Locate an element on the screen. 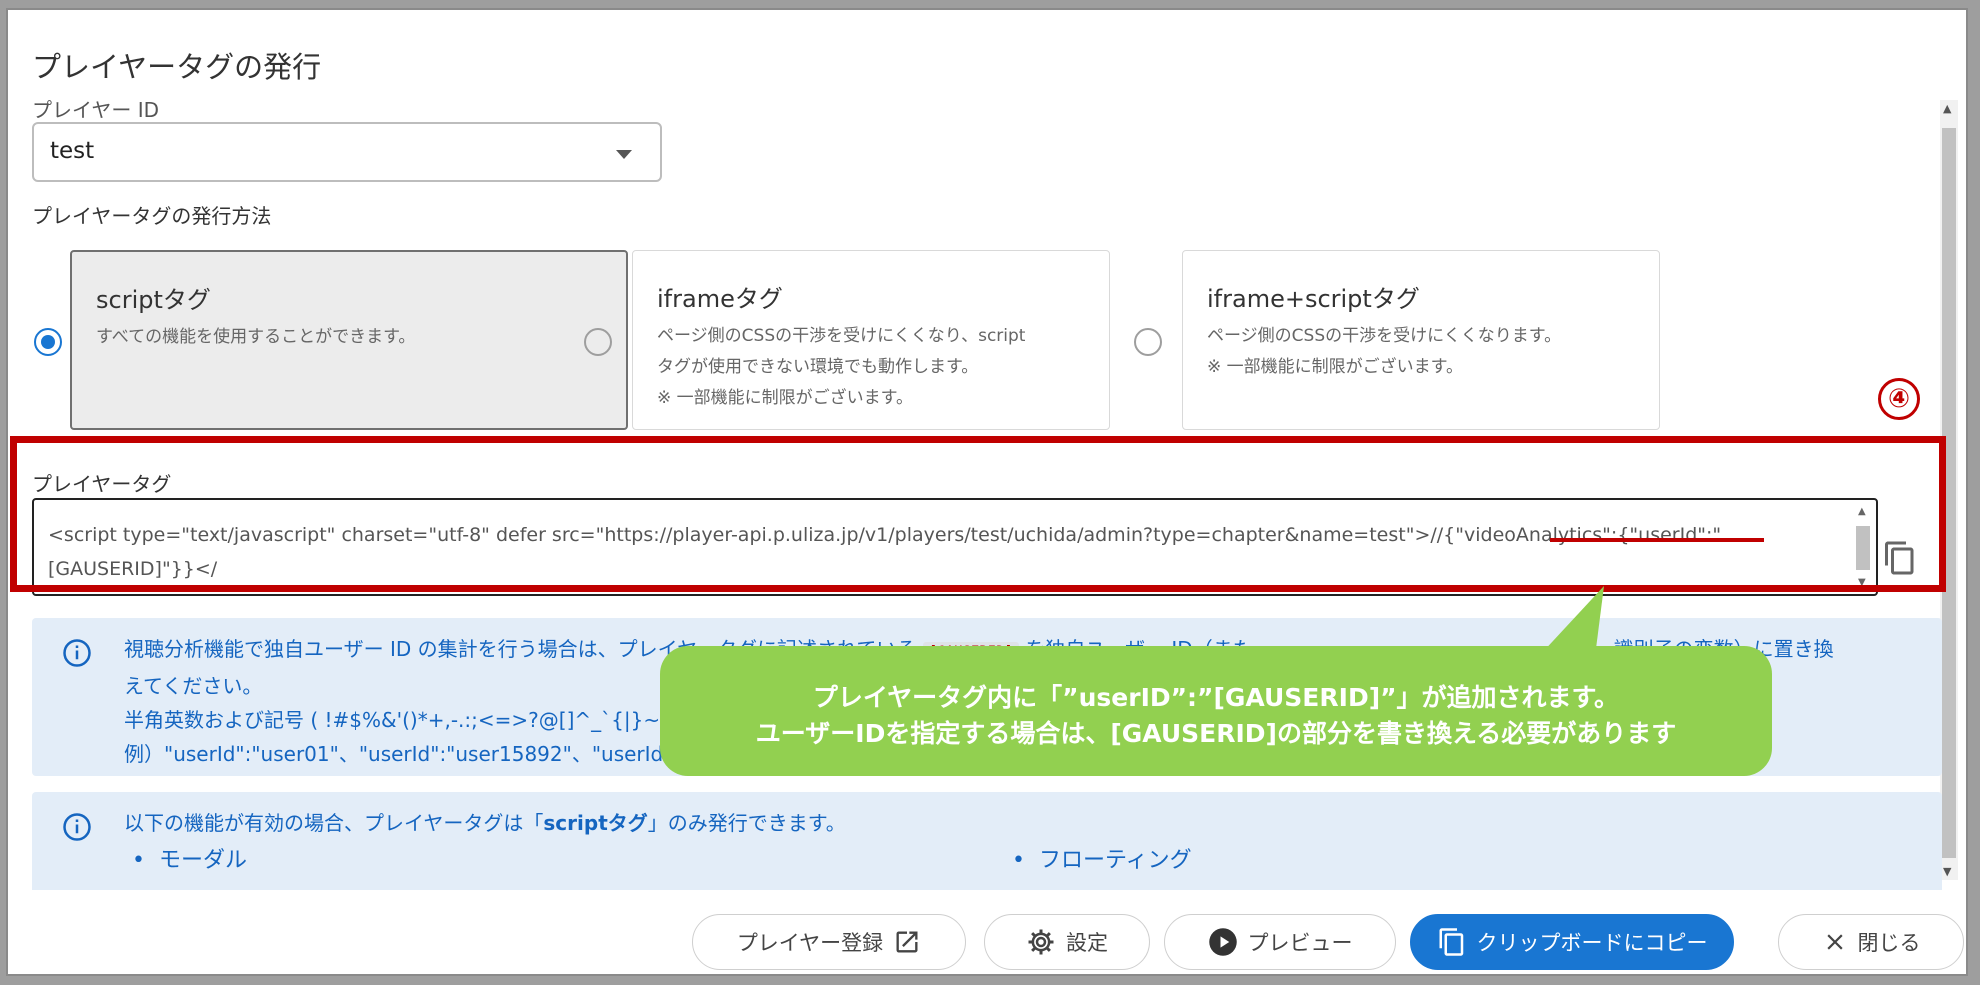  info-text: 以下の機能が有効の場合、プレイヤータグは「scriptタグ」のみ発行できます。 is located at coordinates (485, 823).